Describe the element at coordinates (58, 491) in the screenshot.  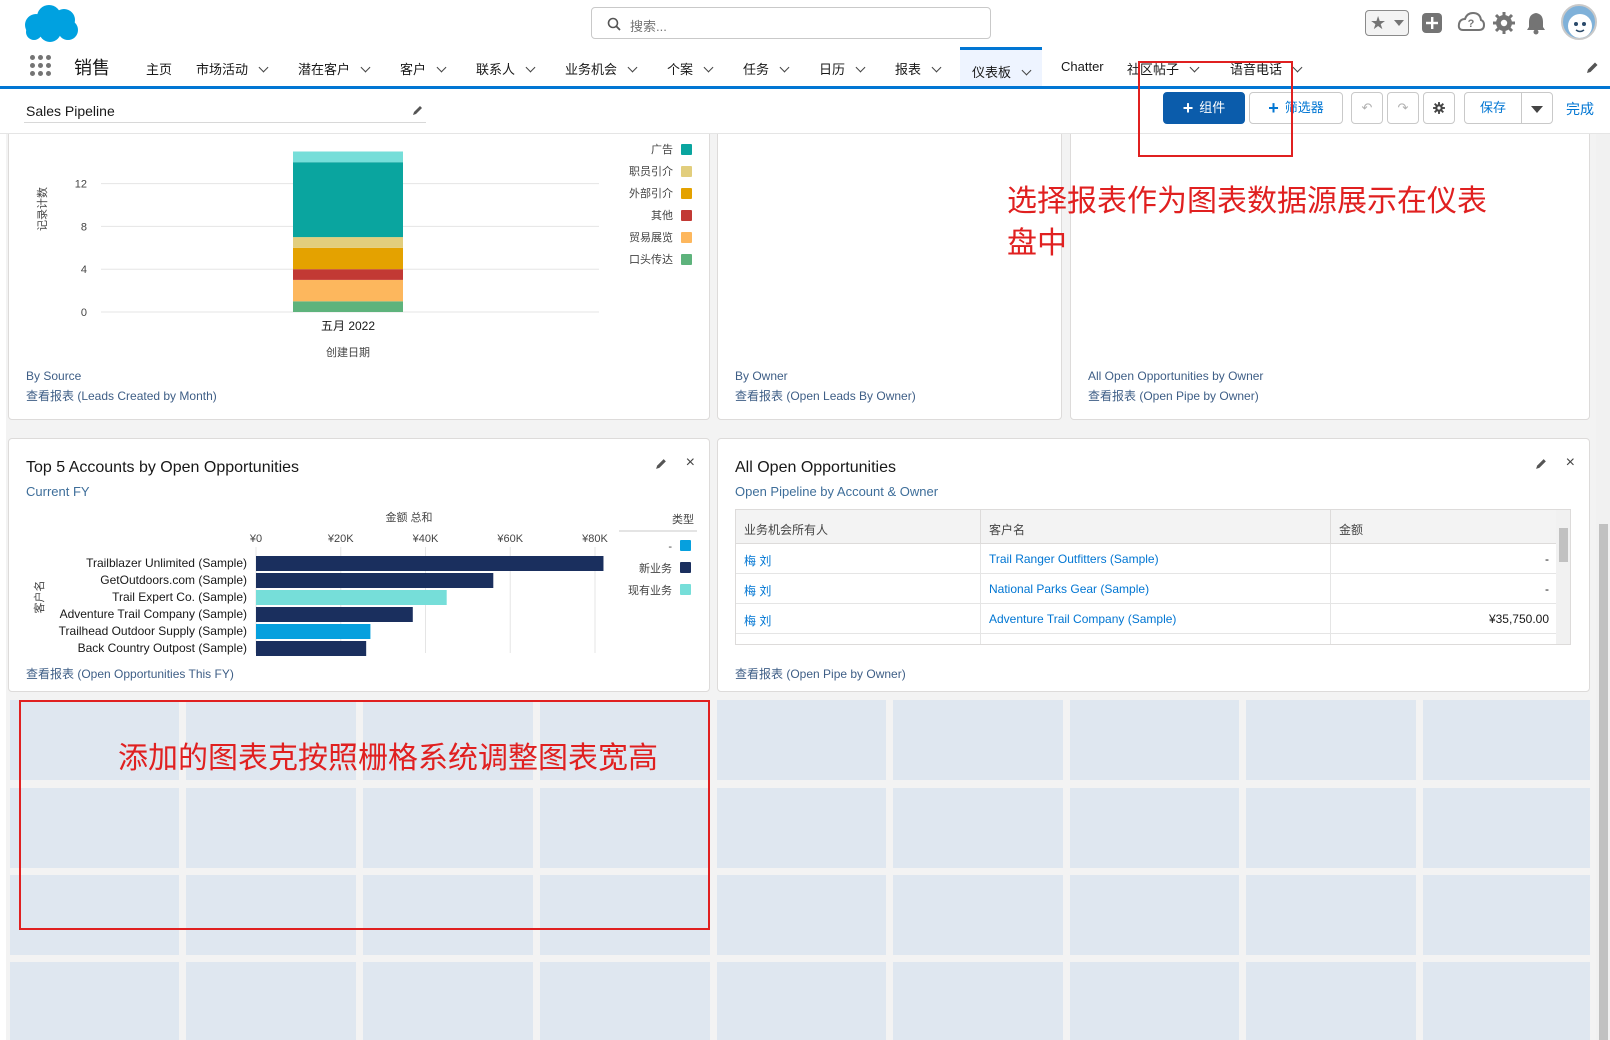
I see `card-subtitle: Current FY` at that location.